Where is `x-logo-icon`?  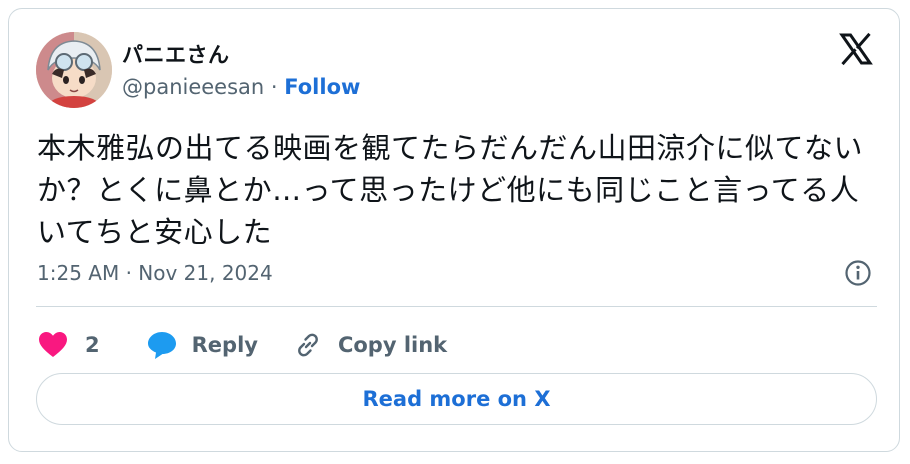
x-logo-icon is located at coordinates (856, 49).